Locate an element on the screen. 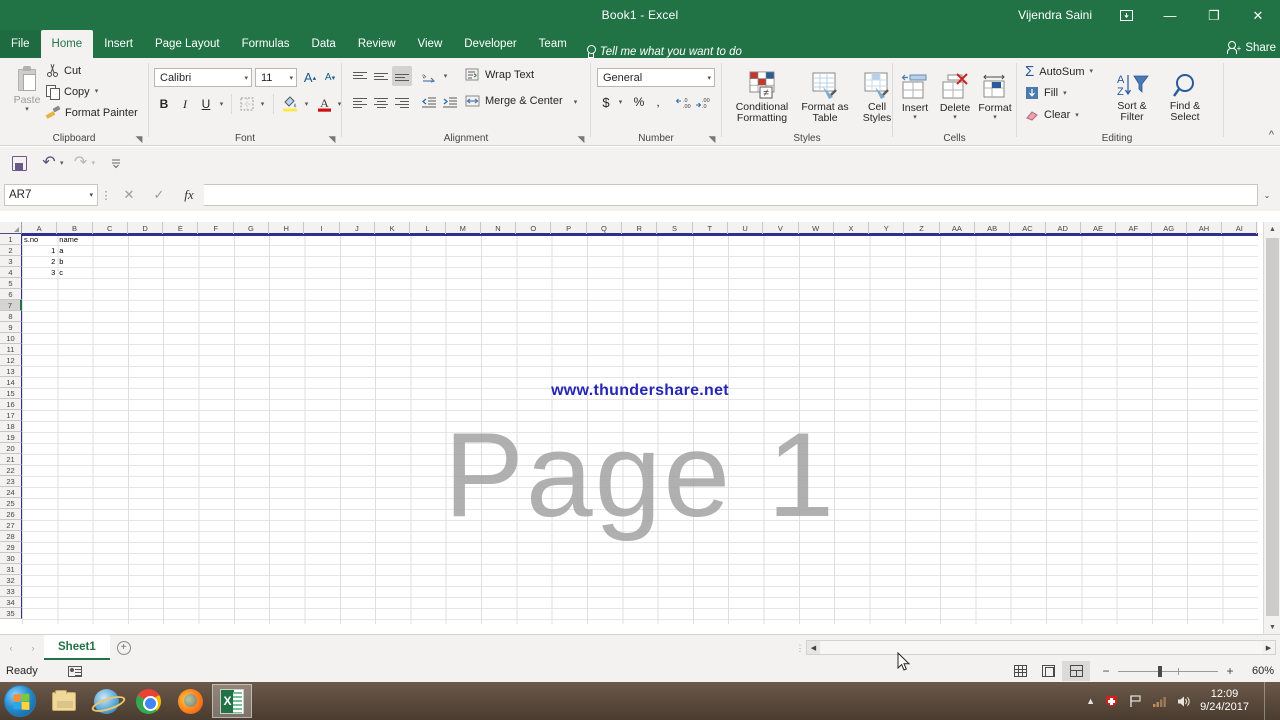 The width and height of the screenshot is (1280, 720). wrap-text-button: Wrap Text is located at coordinates (499, 75).